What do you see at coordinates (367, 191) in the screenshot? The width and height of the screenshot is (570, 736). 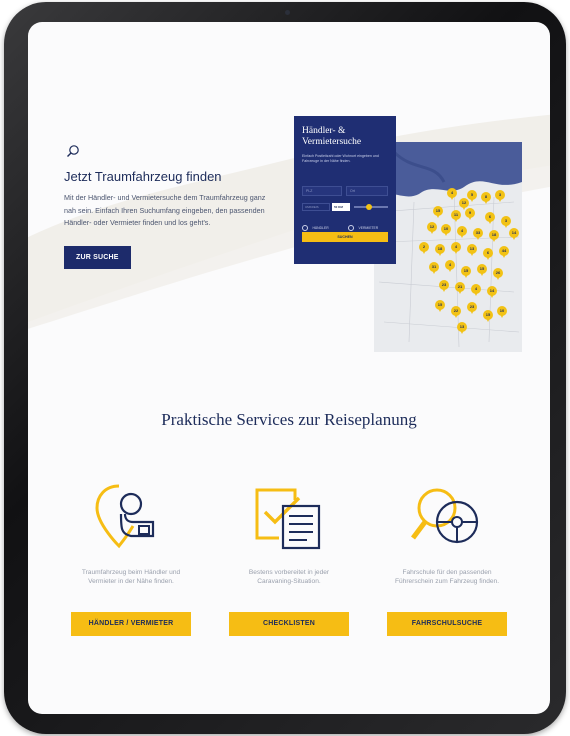 I see `ort-input: Ort` at bounding box center [367, 191].